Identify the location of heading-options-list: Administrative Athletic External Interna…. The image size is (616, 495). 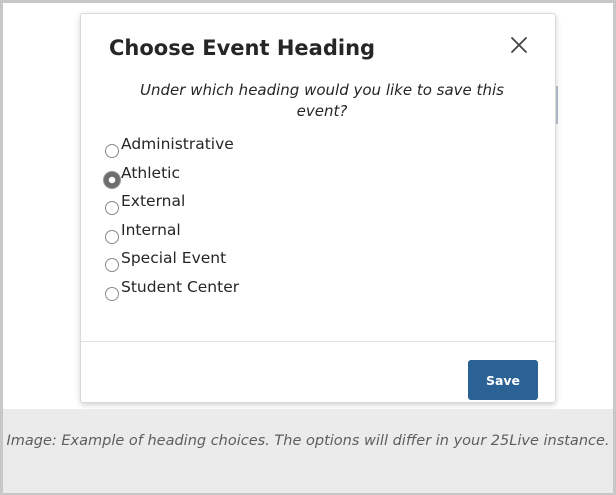
(171, 218).